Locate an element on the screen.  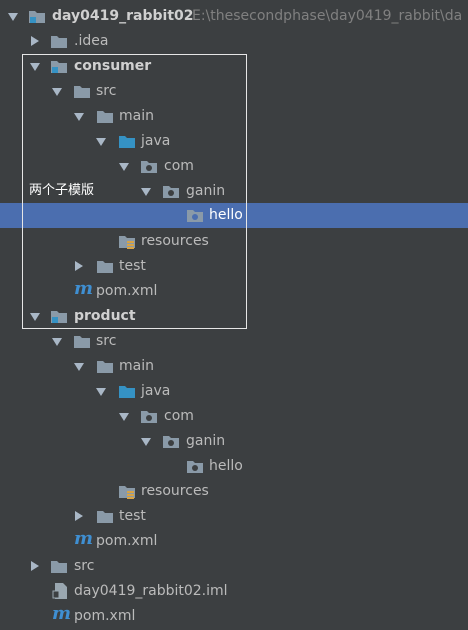
tree-row-product-java: java is located at coordinates (234, 391).